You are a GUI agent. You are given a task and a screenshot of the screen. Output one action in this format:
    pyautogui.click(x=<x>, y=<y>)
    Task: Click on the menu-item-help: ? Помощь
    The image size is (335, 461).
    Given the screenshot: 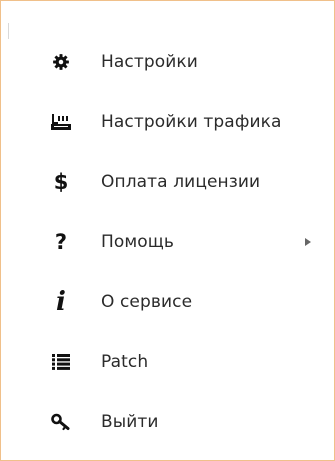 What is the action you would take?
    pyautogui.click(x=167, y=242)
    